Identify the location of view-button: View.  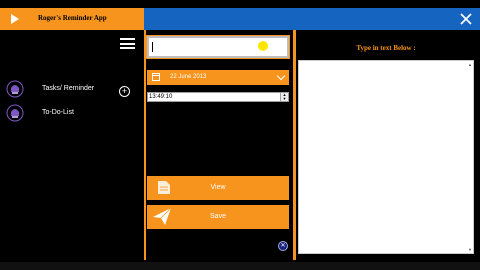
(218, 188).